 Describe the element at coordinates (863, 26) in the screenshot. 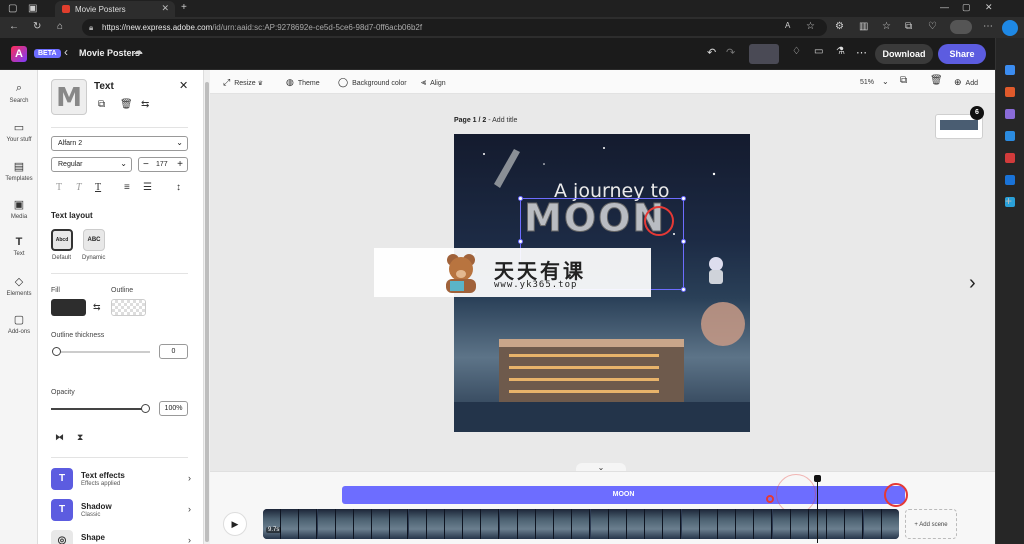

I see `split-screen-icon: ▥` at that location.